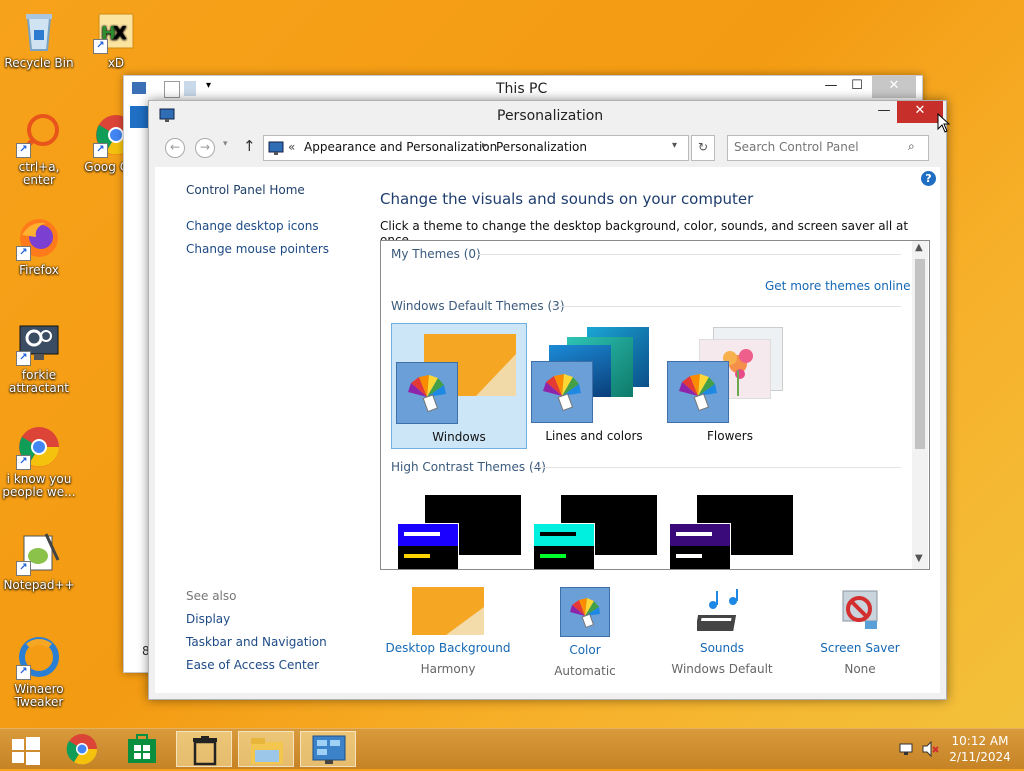  I want to click on color-title: Color, so click(585, 650).